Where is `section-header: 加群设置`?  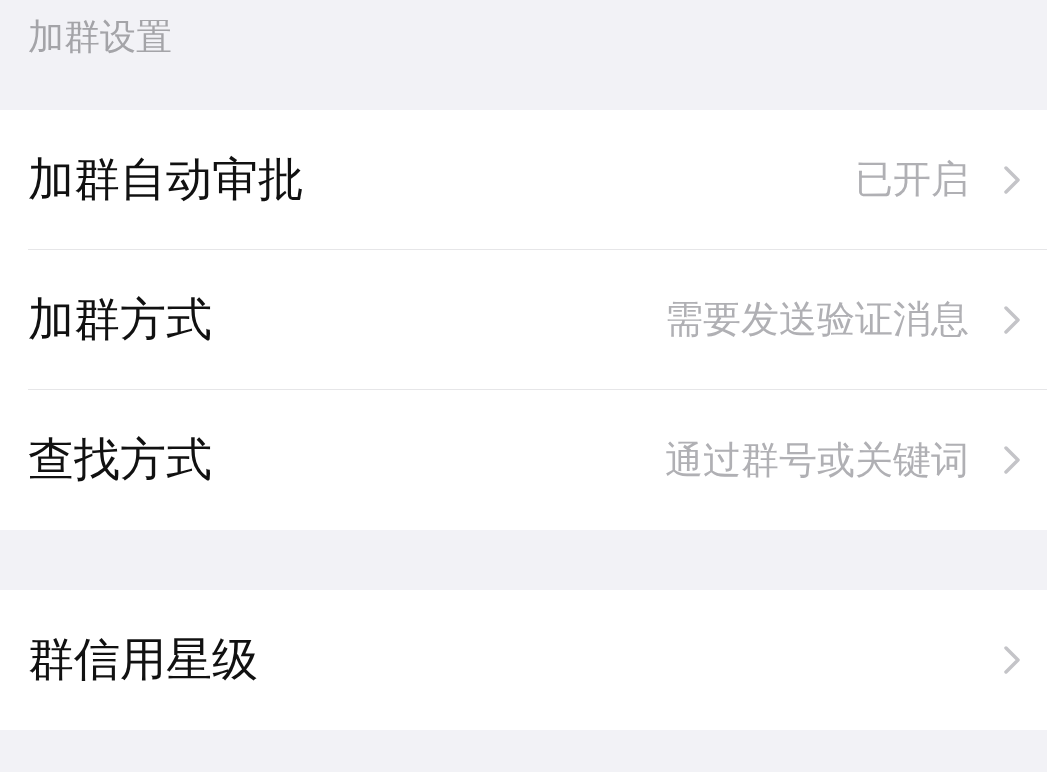 section-header: 加群设置 is located at coordinates (100, 36).